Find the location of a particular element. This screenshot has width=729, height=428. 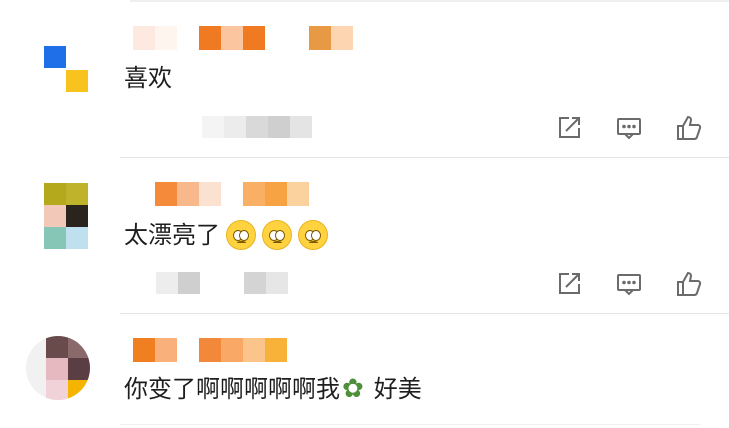

comment-text: 喜欢 is located at coordinates (148, 78).